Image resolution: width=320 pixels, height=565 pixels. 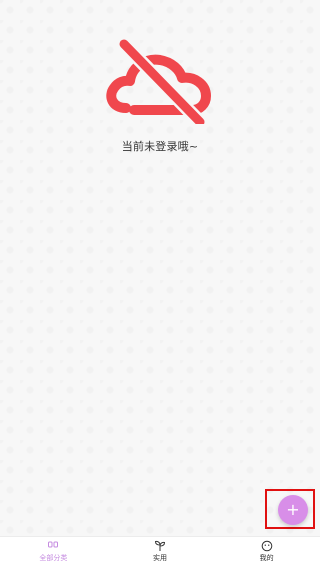 What do you see at coordinates (53, 544) in the screenshot?
I see `grid-icon` at bounding box center [53, 544].